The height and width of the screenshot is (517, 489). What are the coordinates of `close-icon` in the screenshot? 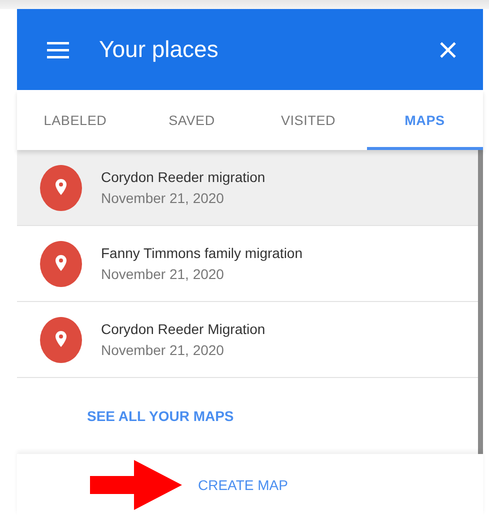 It's located at (448, 49).